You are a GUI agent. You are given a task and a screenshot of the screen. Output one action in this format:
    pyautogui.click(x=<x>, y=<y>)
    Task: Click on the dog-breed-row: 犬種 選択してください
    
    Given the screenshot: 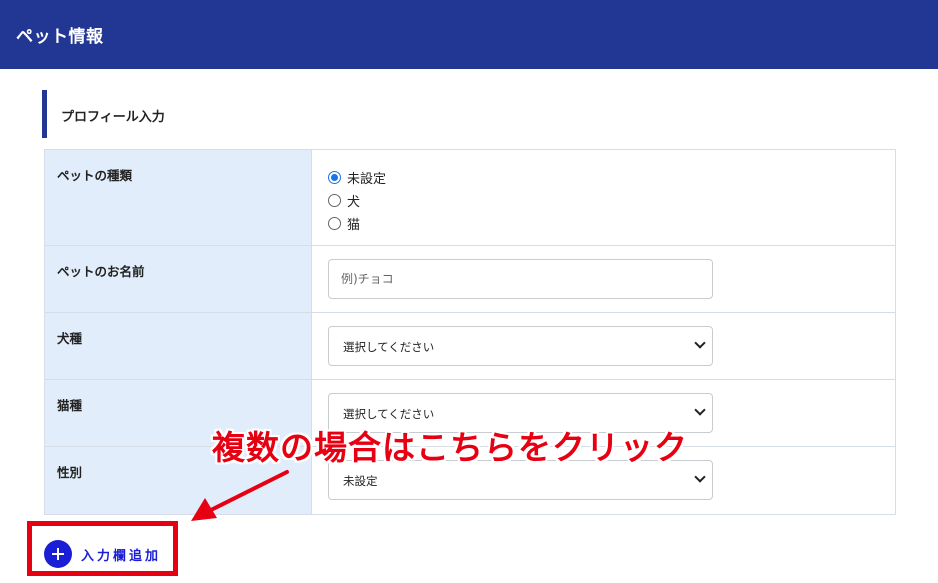 What is the action you would take?
    pyautogui.click(x=470, y=346)
    